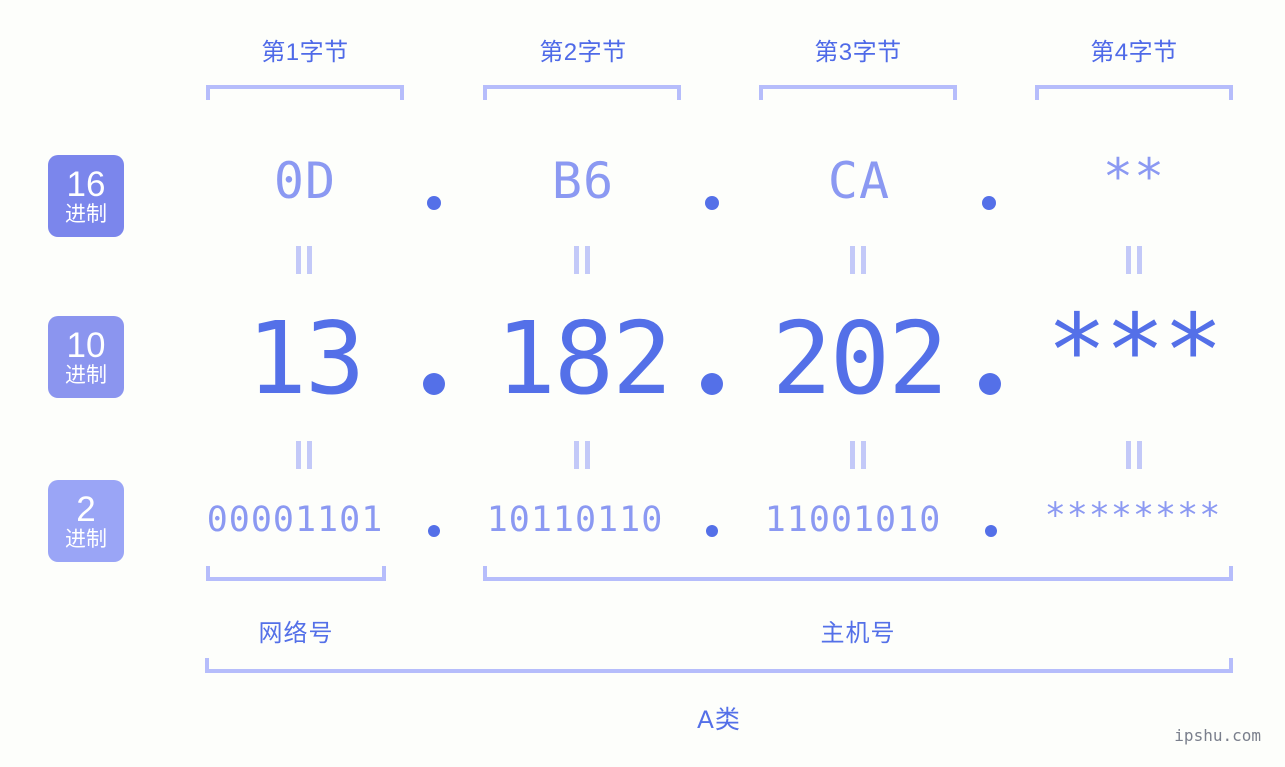 Image resolution: width=1285 pixels, height=767 pixels. I want to click on hex-value-byte-4: **, so click(1134, 177).